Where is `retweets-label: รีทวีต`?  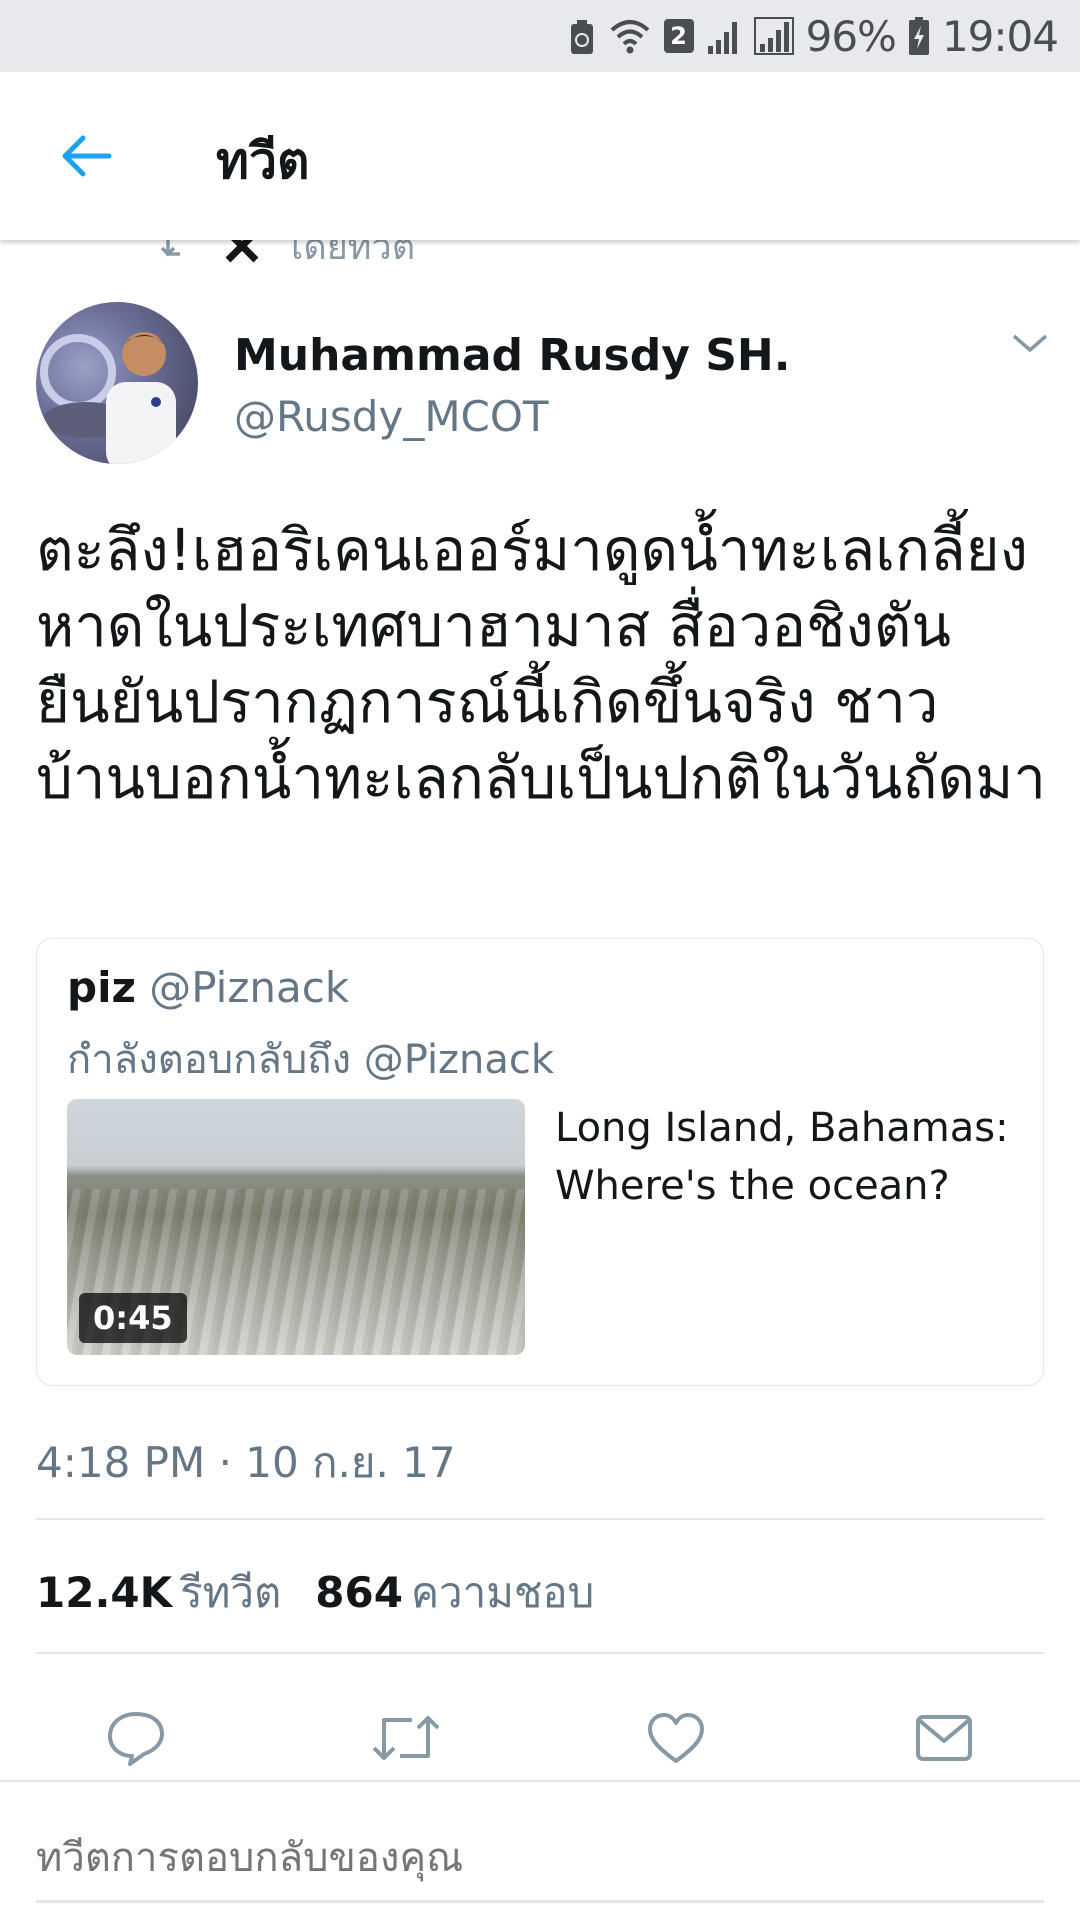
retweets-label: รีทวีต is located at coordinates (231, 1592).